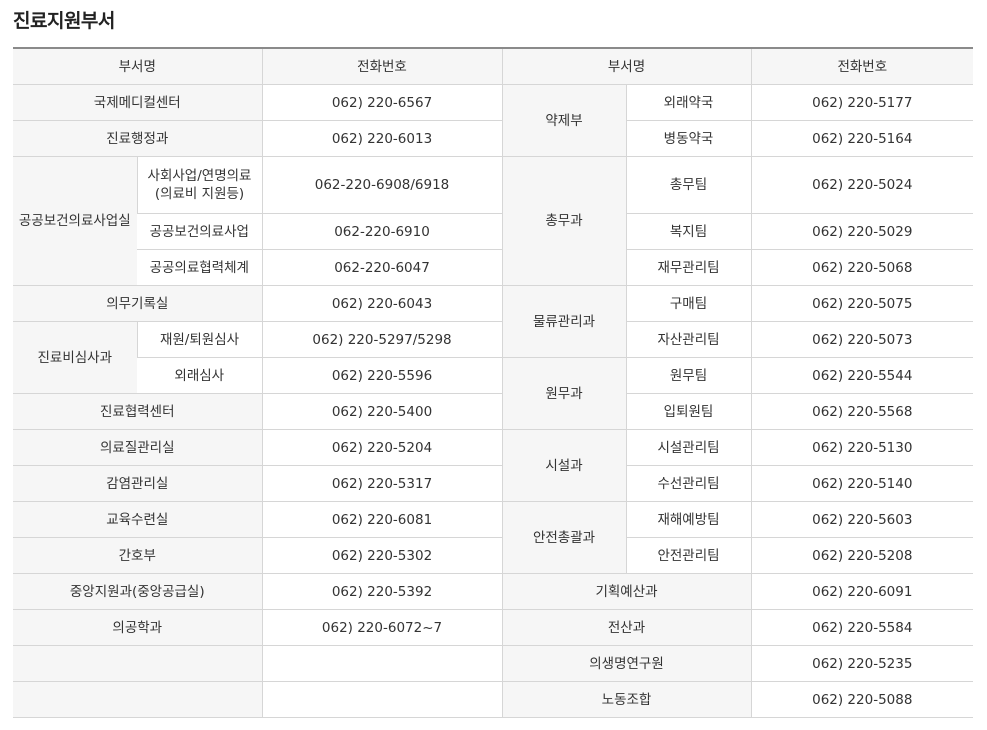 This screenshot has width=987, height=730. I want to click on phone-number: 062) 220-6091, so click(862, 591).